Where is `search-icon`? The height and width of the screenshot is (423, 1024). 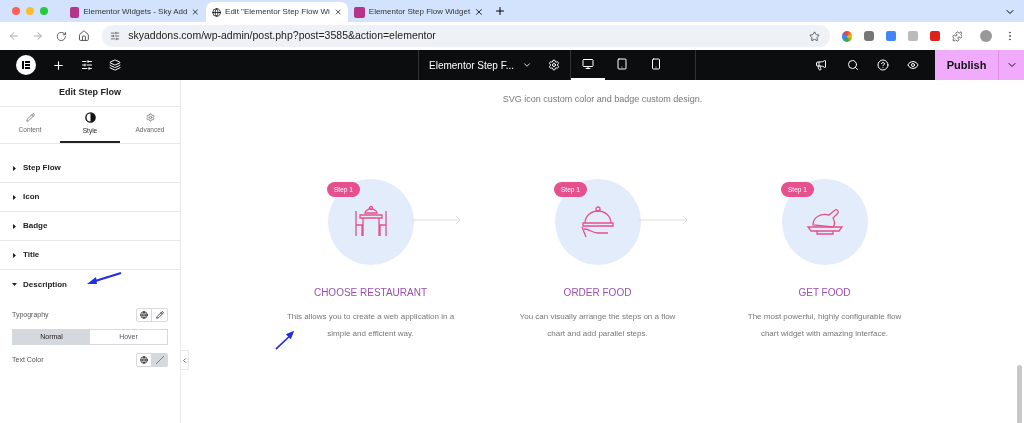
search-icon is located at coordinates (853, 65).